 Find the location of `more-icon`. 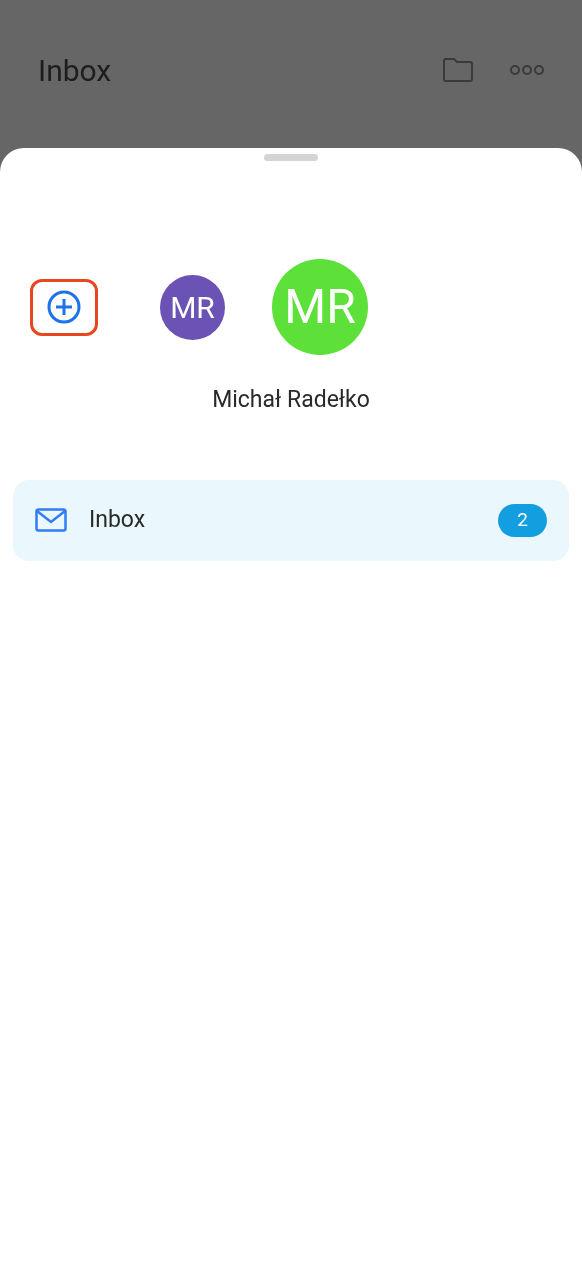

more-icon is located at coordinates (527, 70).